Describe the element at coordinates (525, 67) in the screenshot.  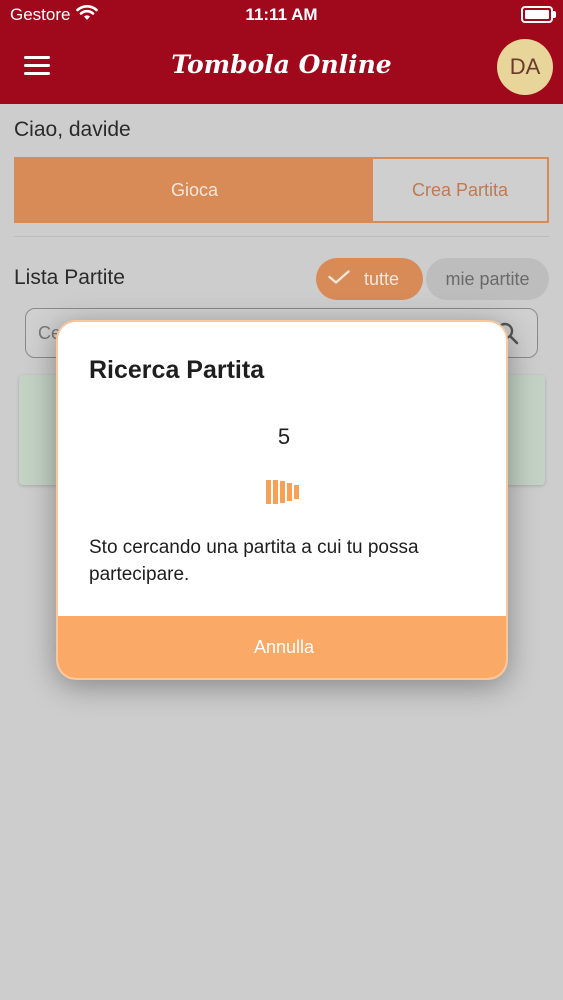
I see `avatar: DA` at that location.